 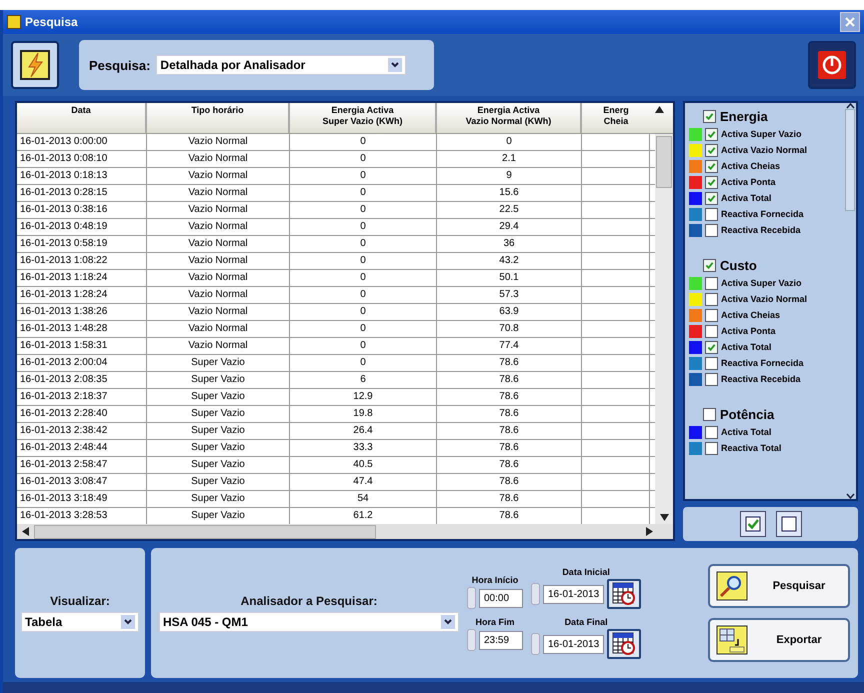 What do you see at coordinates (363, 118) in the screenshot?
I see `column-header: Energia Activa Super Vazio (KWh)` at bounding box center [363, 118].